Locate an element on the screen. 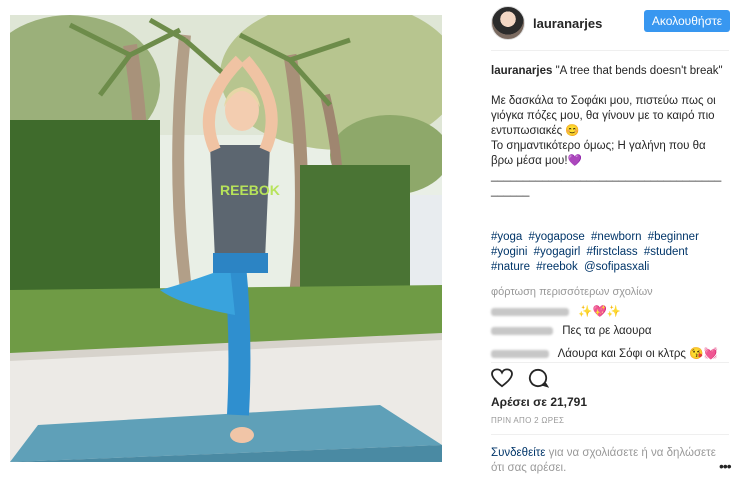  hashtag-student: #student is located at coordinates (666, 252).